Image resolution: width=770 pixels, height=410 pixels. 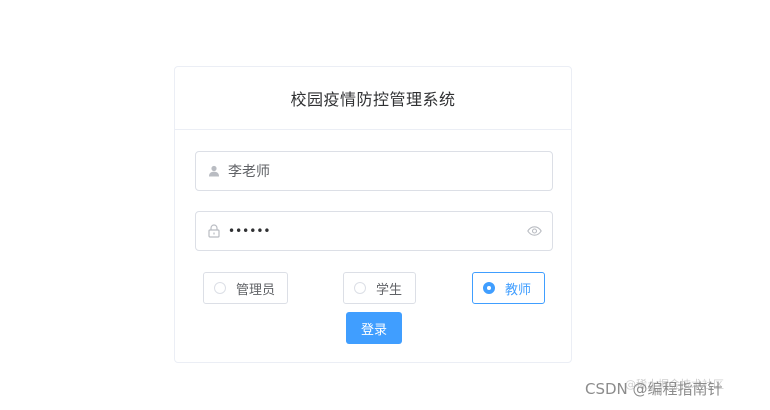 What do you see at coordinates (534, 231) in the screenshot?
I see `eye-icon` at bounding box center [534, 231].